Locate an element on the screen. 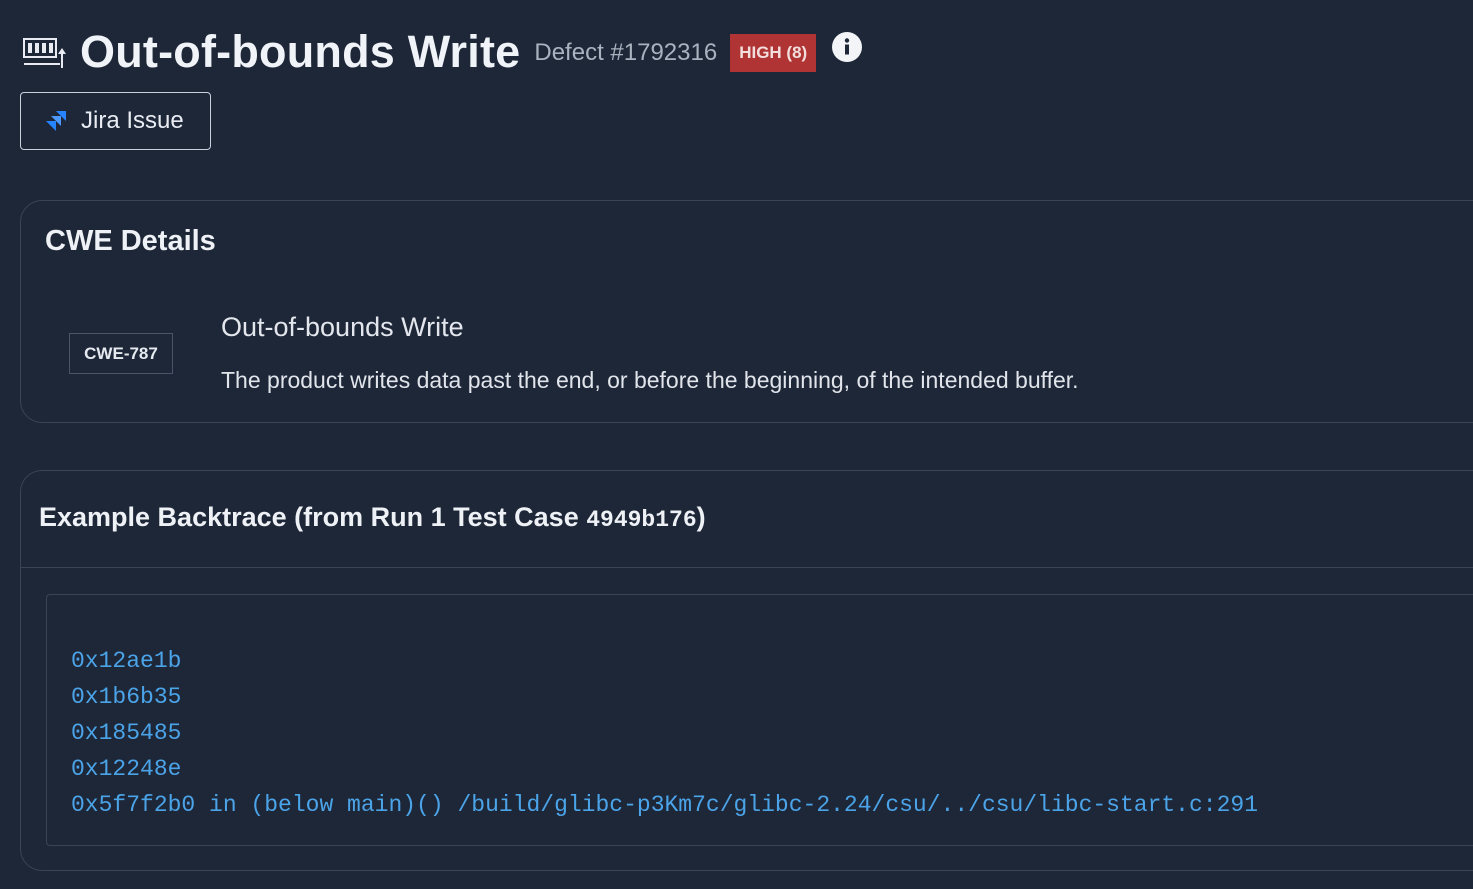  test-case-id: 4949b176 is located at coordinates (641, 520).